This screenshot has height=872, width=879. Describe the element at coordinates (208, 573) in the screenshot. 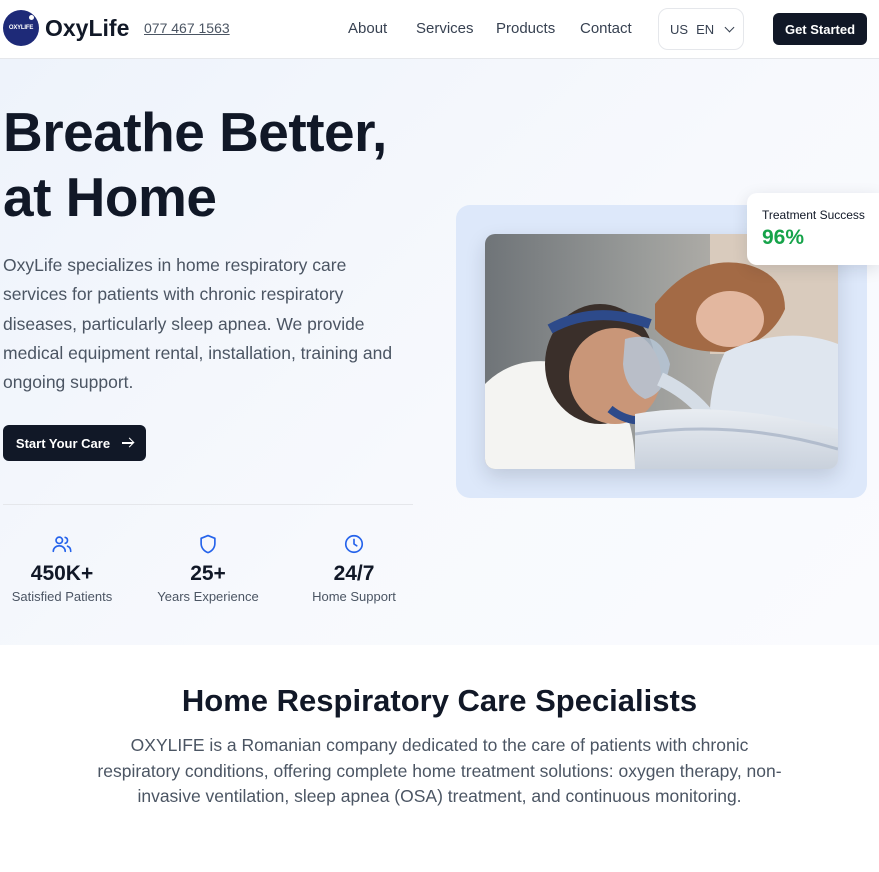

I see `stat-value: 25+` at that location.